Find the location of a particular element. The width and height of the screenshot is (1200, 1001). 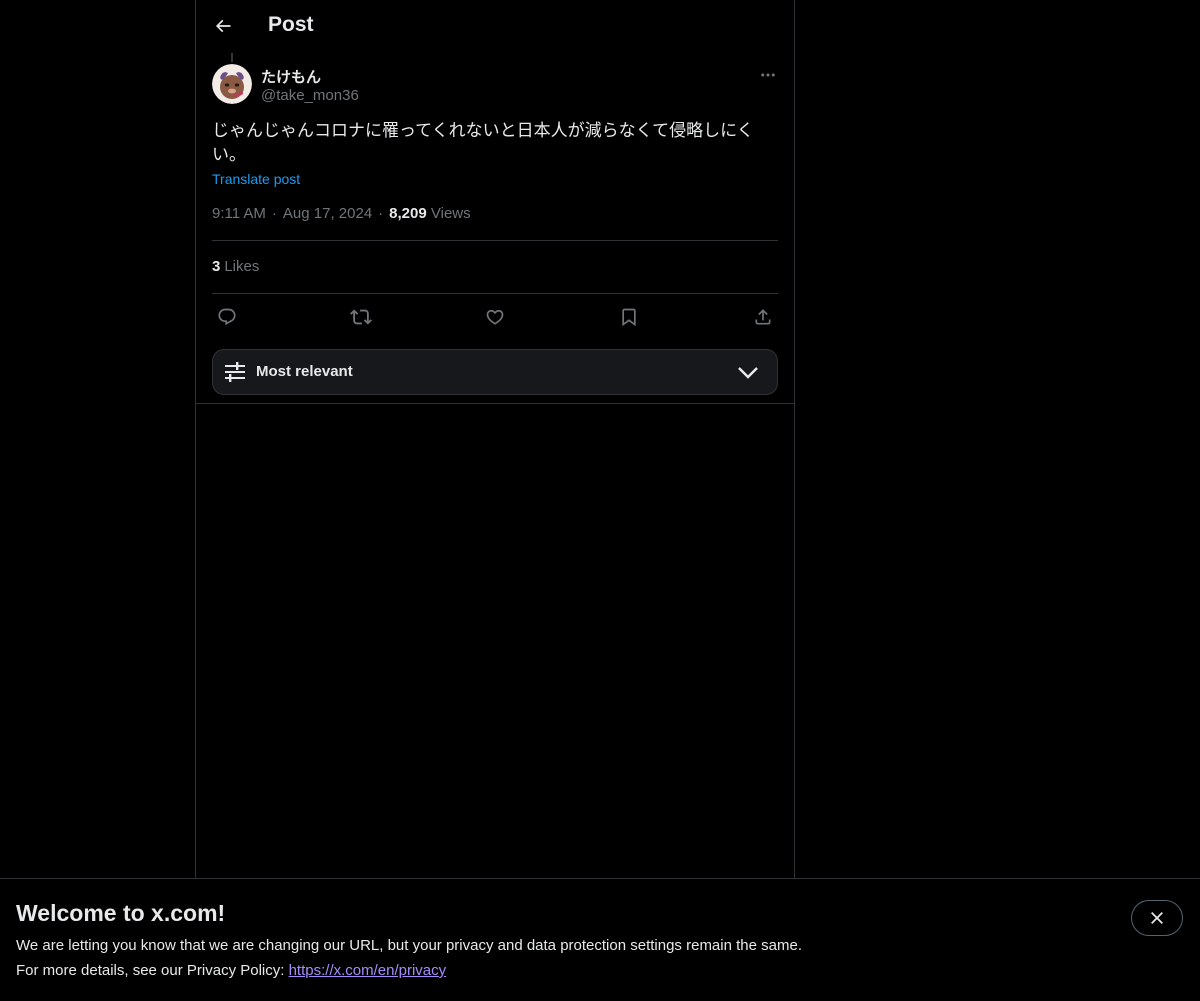

share-button is located at coordinates (763, 317).